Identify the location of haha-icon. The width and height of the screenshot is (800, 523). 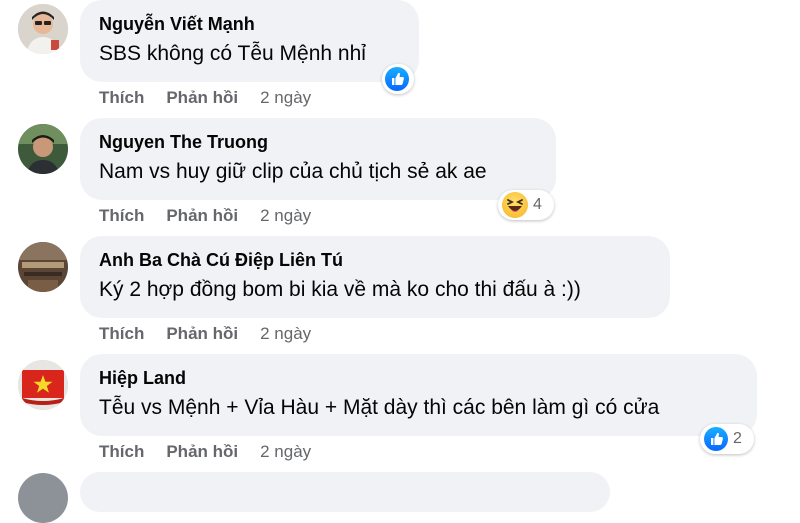
(515, 205).